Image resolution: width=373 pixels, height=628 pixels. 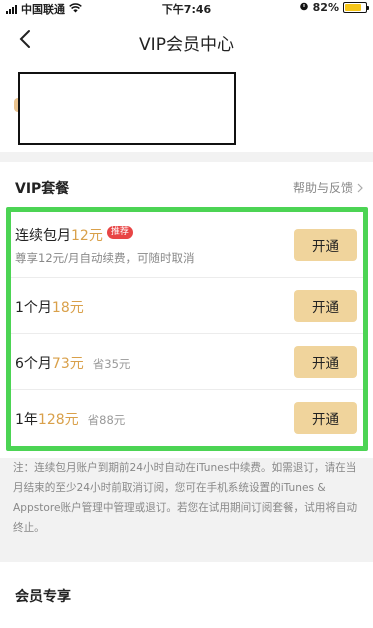 I want to click on status-right: 82%, so click(x=334, y=7).